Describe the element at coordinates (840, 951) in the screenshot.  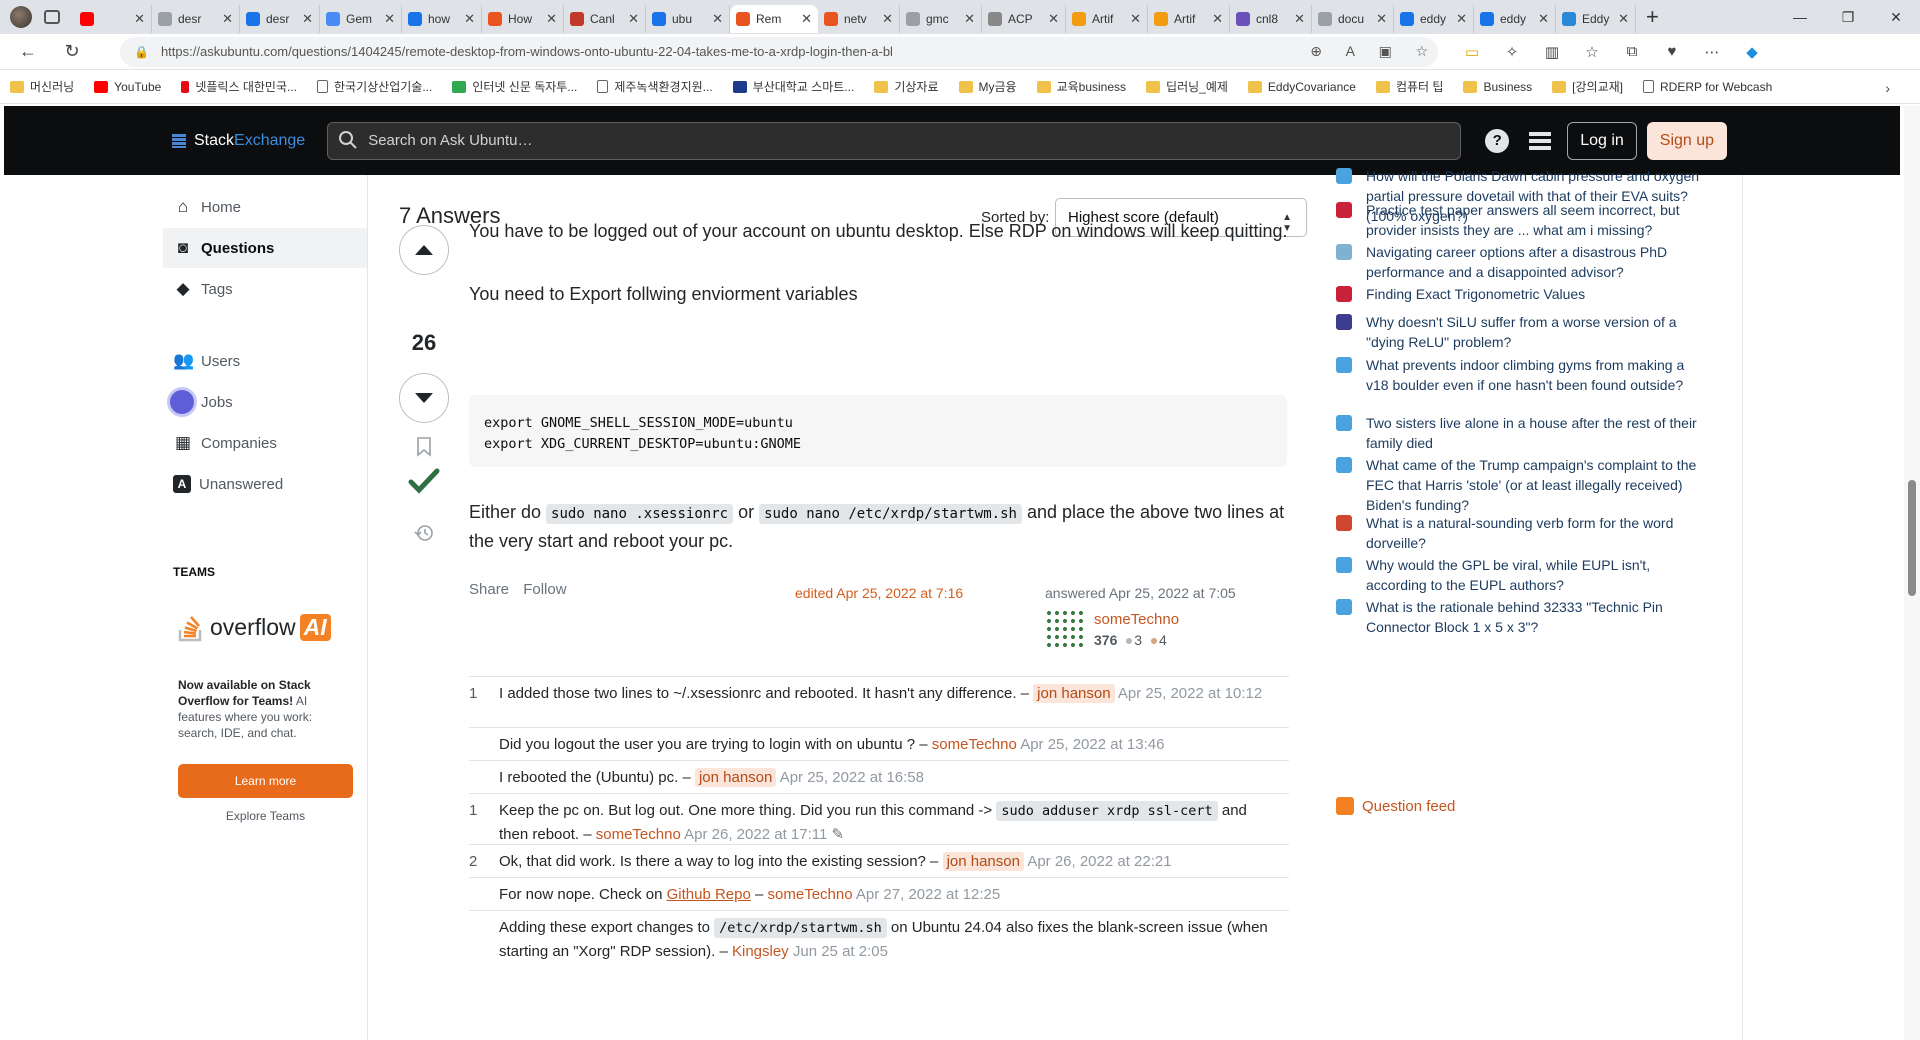
I see `comment-date: Jun 25 at 2:05` at that location.